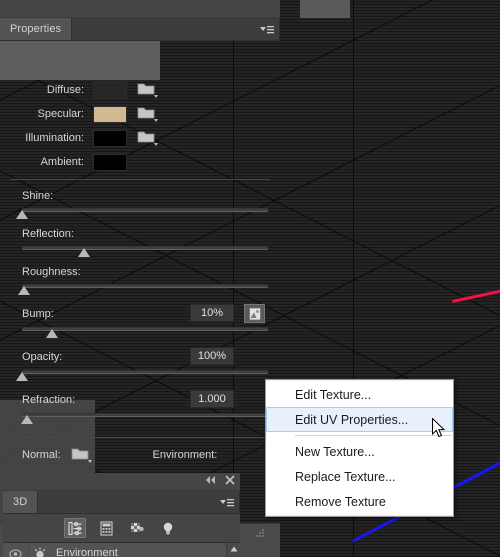 This screenshot has width=500, height=557. I want to click on tab-properties: Properties, so click(36, 29).